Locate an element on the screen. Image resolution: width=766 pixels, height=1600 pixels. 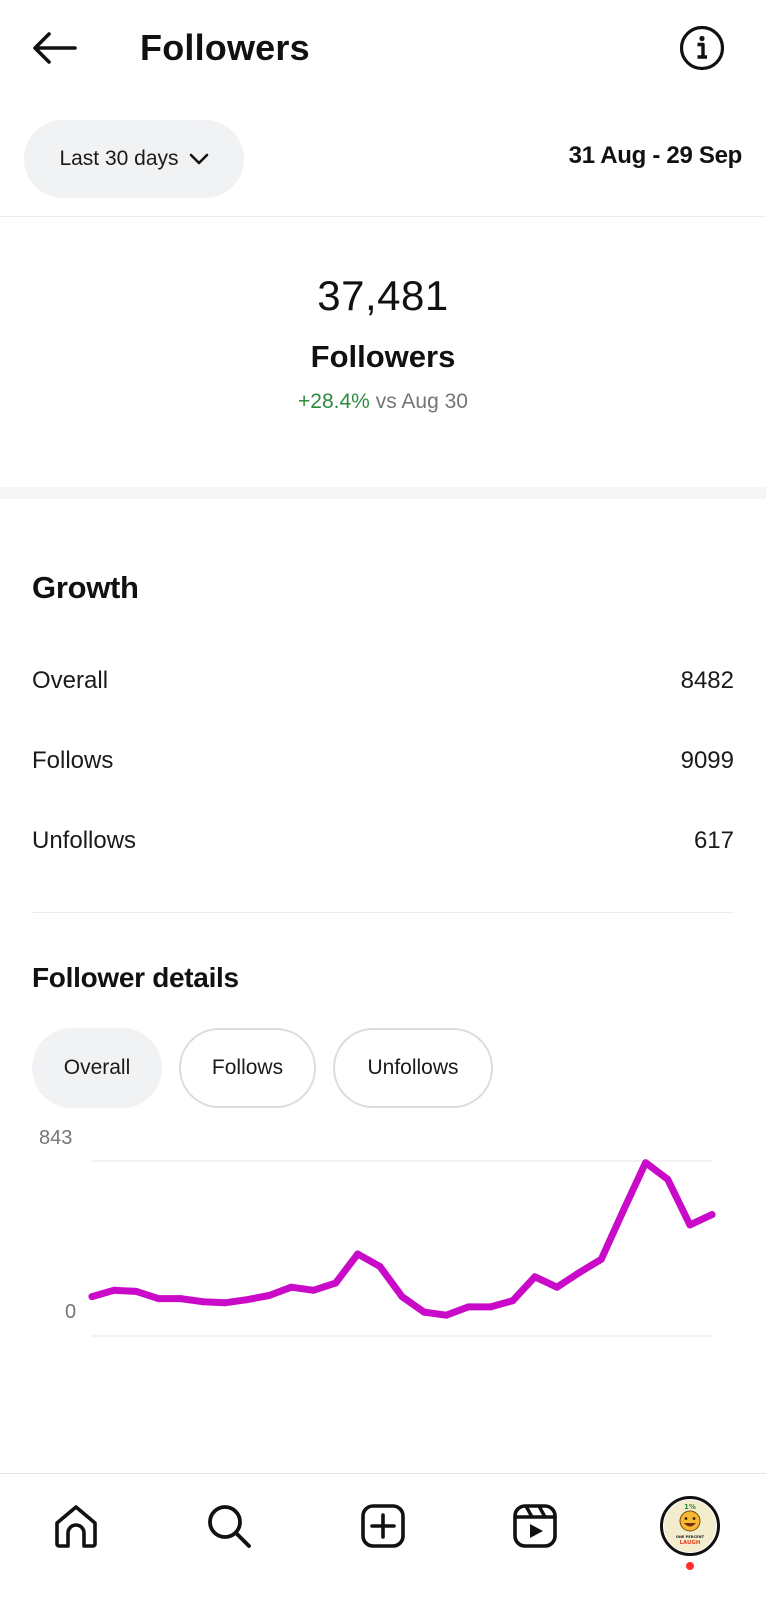
growth-heading: Growth is located at coordinates (85, 587).